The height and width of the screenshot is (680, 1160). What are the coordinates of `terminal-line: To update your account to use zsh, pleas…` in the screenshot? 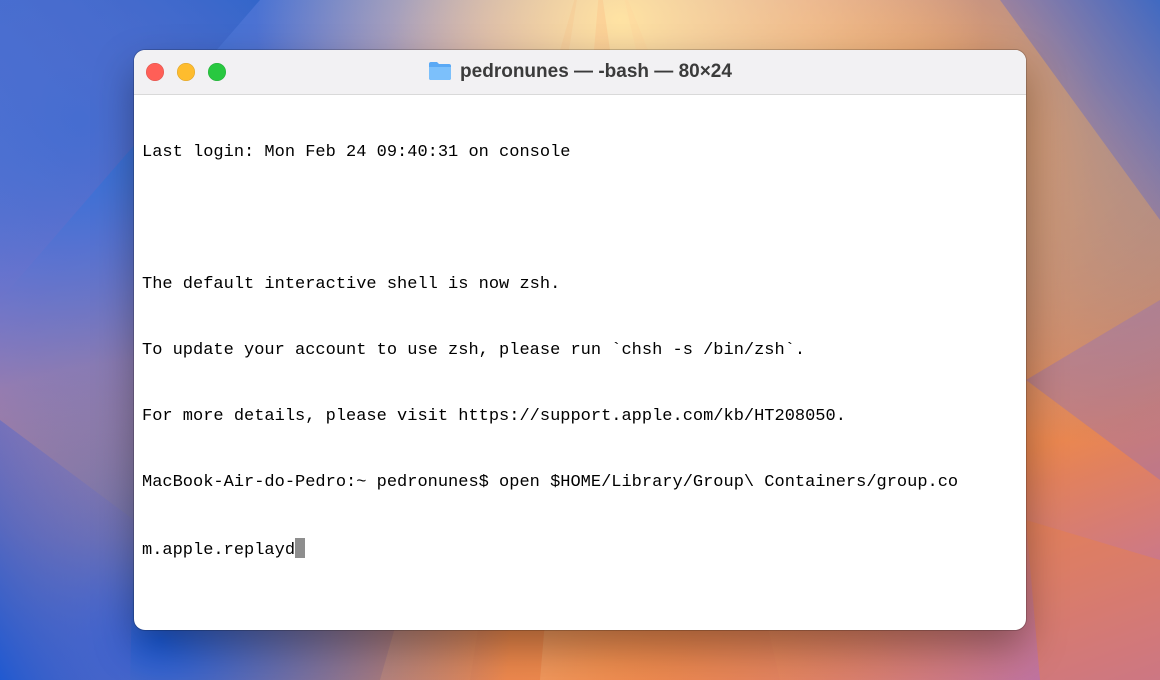 It's located at (474, 350).